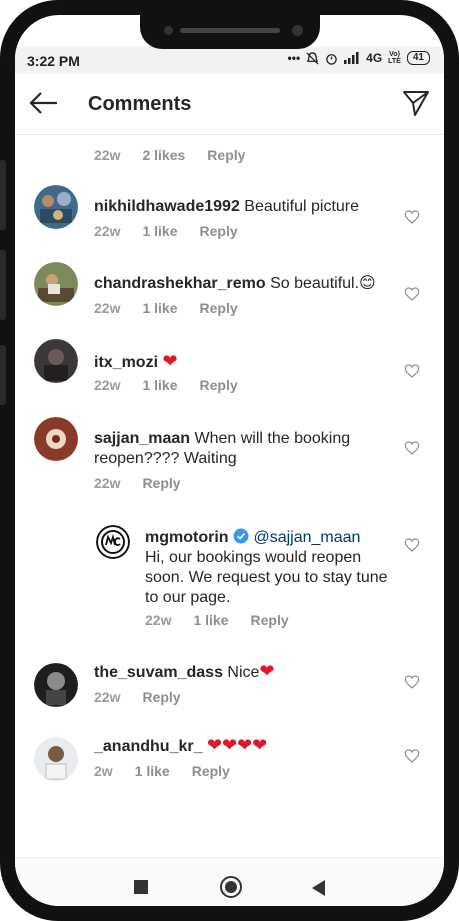 This screenshot has height=921, width=459. I want to click on power-button, so click(3, 375).